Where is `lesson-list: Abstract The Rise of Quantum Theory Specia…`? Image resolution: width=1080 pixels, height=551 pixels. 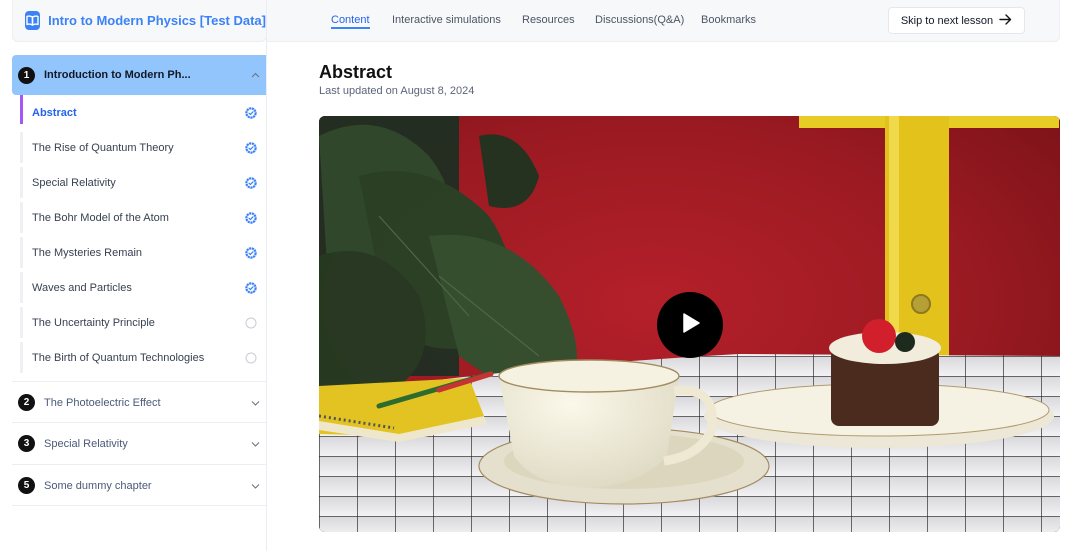 lesson-list: Abstract The Rise of Quantum Theory Specia… is located at coordinates (143, 235).